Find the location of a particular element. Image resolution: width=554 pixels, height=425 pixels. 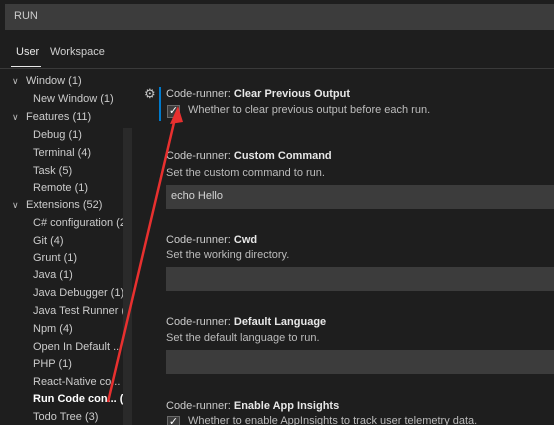

setting-title-clear-previous-output: Code-runner: Clear Previous Output is located at coordinates (258, 94).